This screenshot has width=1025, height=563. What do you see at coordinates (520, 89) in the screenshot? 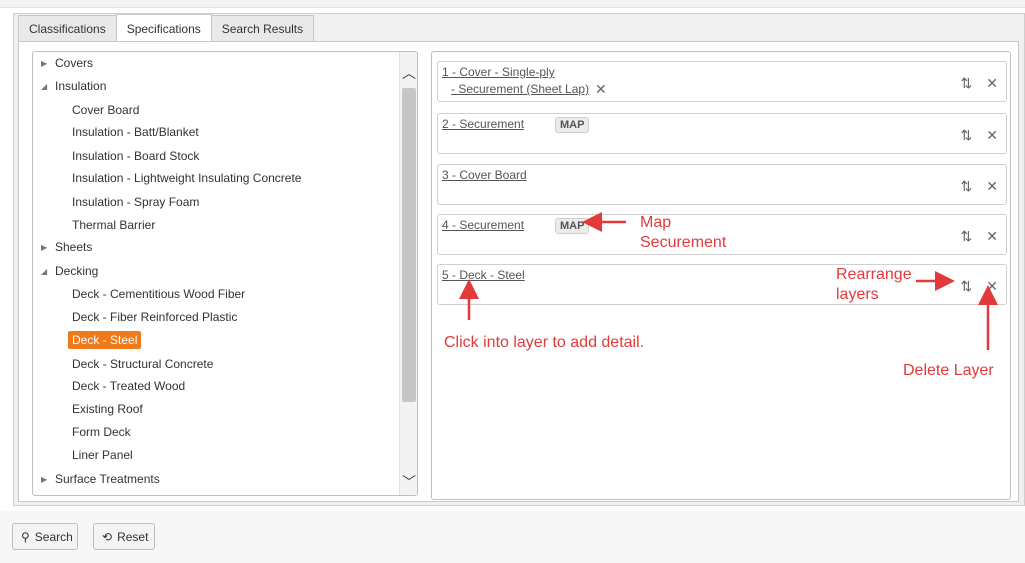
I see `layer-sub-label: - Securement (Sheet Lap)` at bounding box center [520, 89].